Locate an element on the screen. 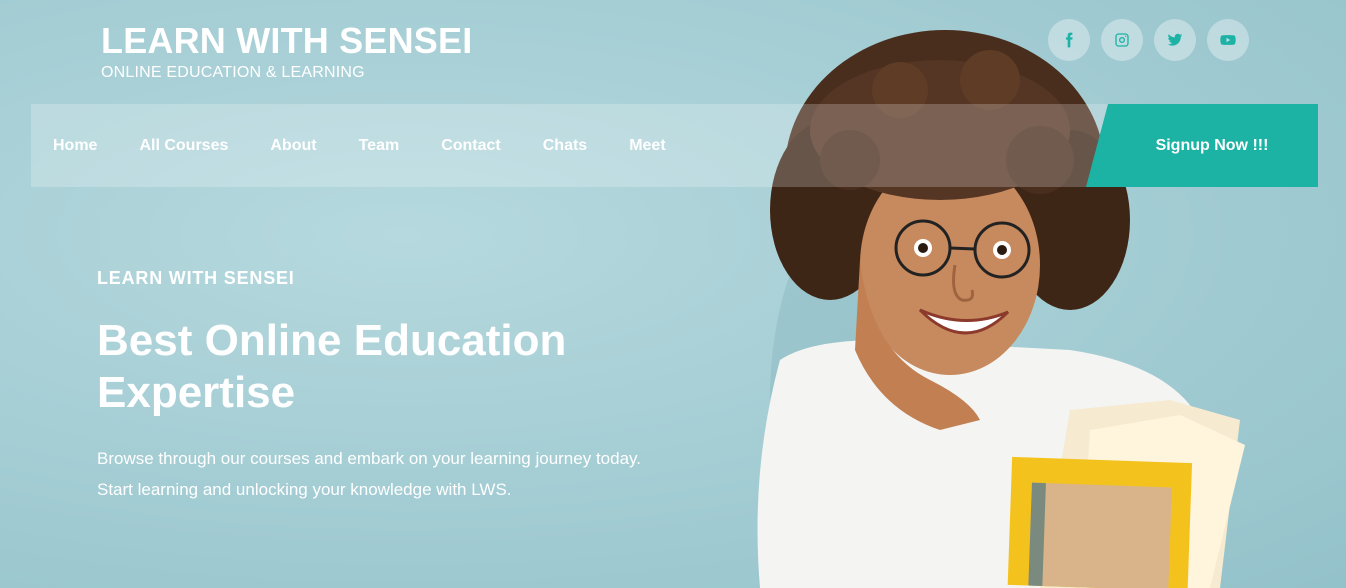 This screenshot has height=588, width=1346. youtube-link is located at coordinates (1228, 40).